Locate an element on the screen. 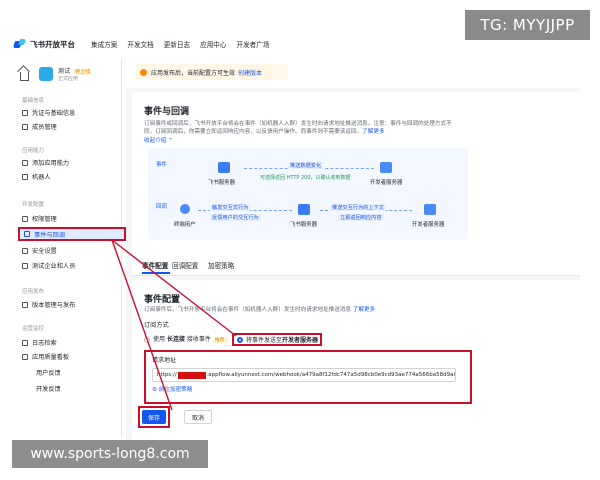 This screenshot has width=600, height=480. people-icon is located at coordinates (25, 265).